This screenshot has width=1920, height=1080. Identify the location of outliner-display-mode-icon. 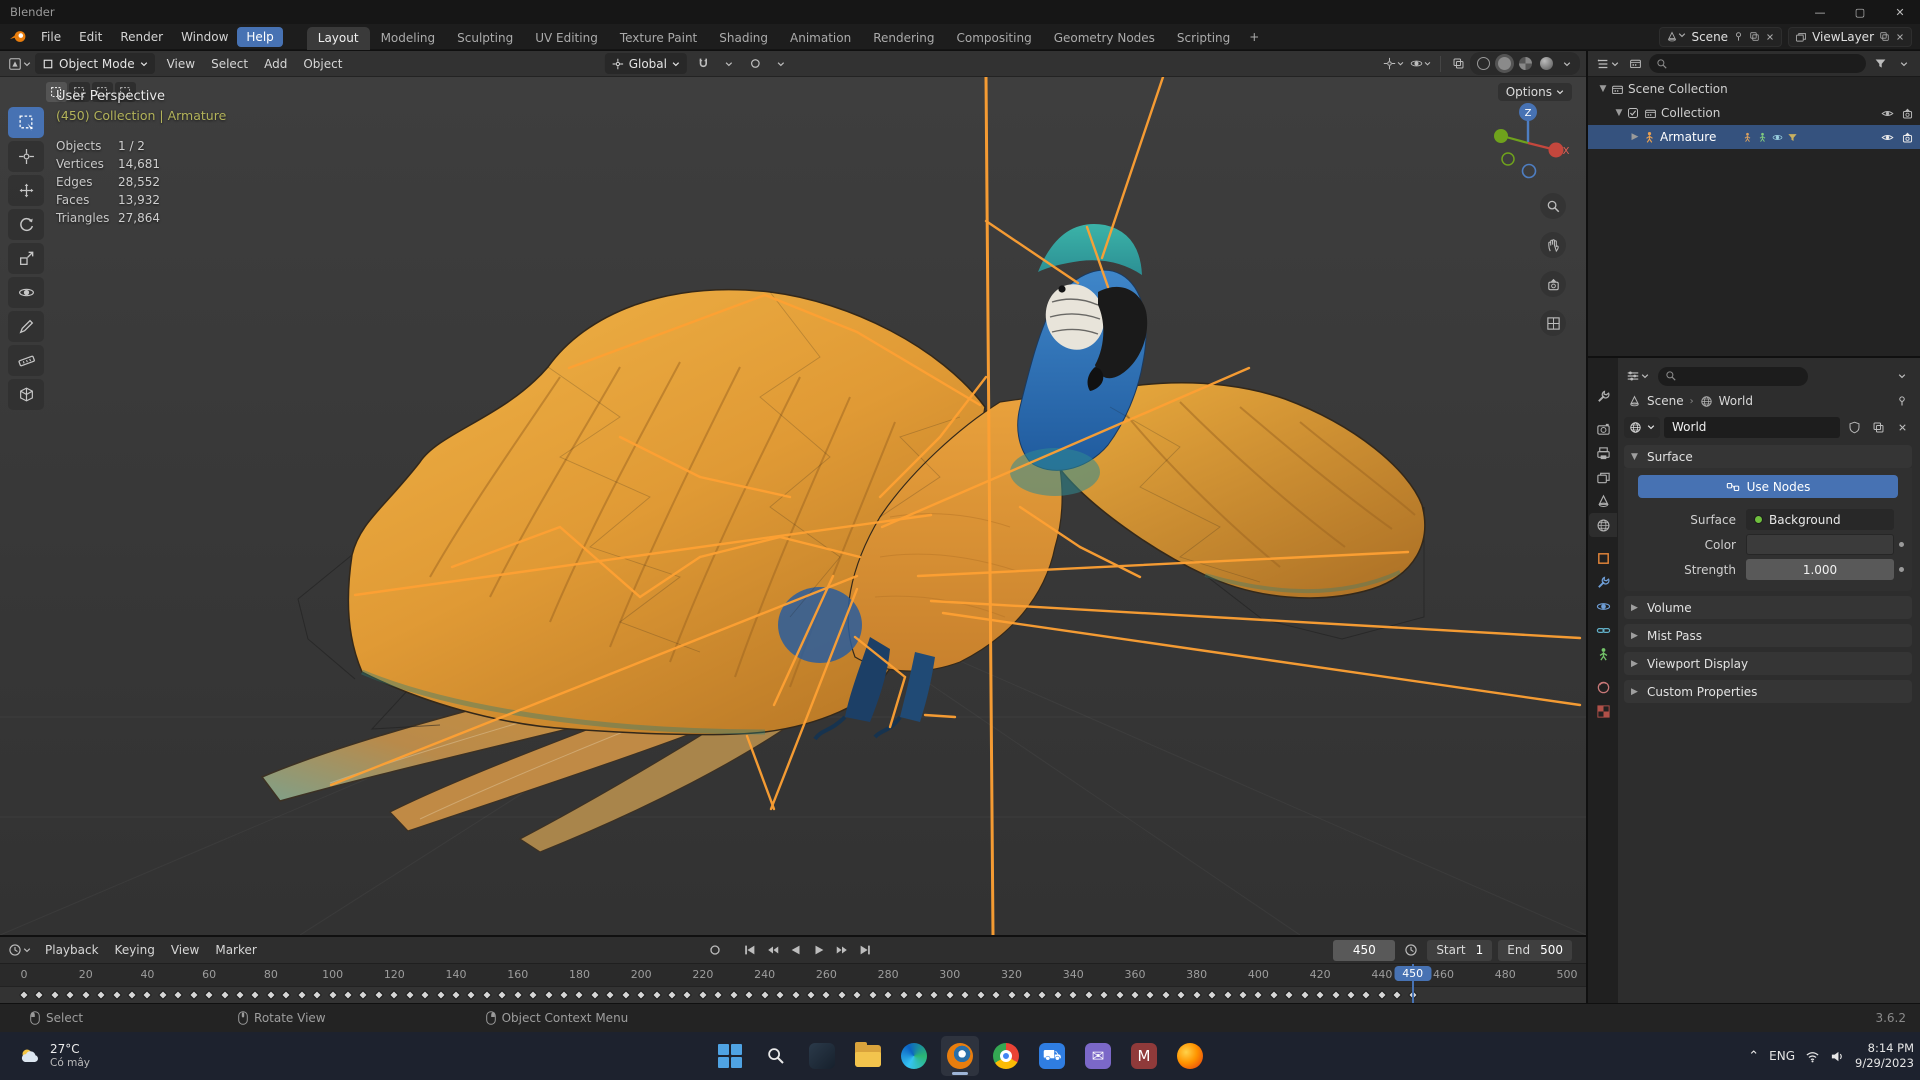
(1635, 63).